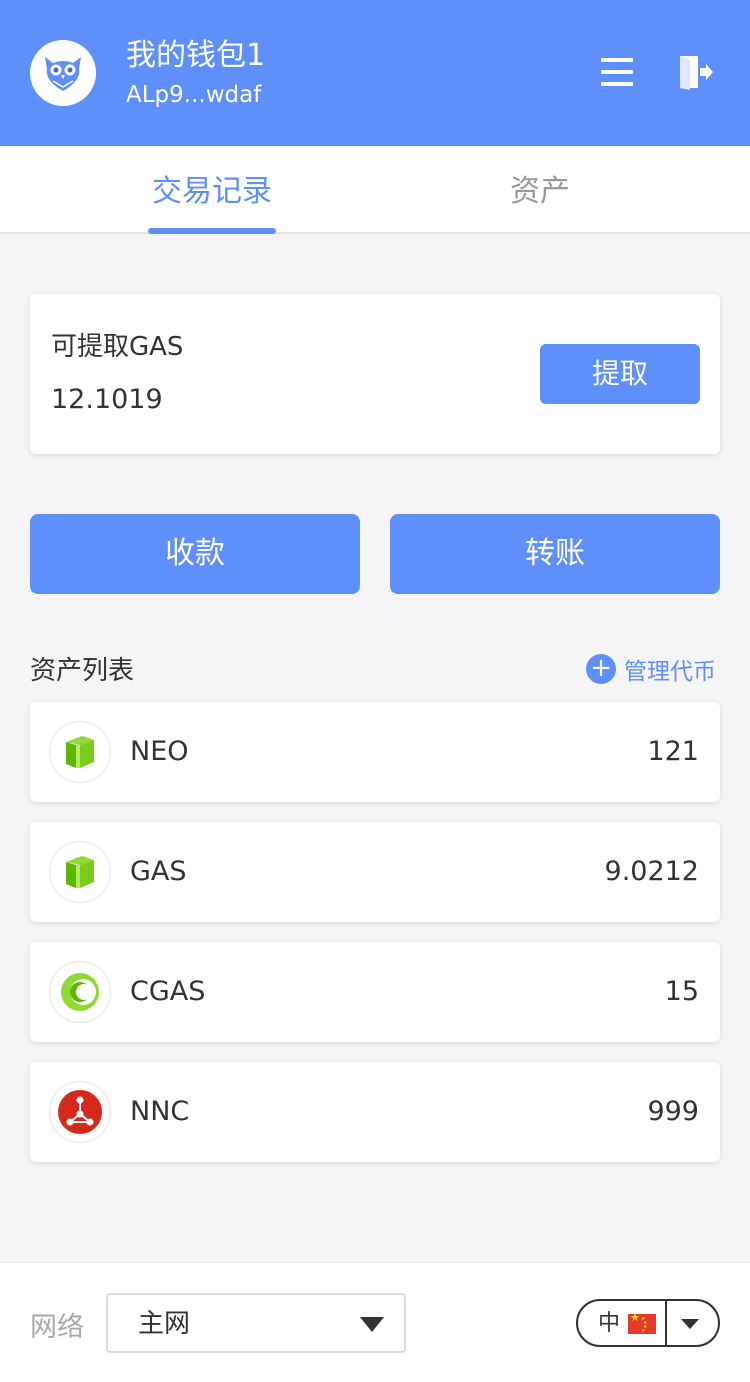 Image resolution: width=750 pixels, height=1382 pixels. I want to click on language-divider, so click(666, 1323).